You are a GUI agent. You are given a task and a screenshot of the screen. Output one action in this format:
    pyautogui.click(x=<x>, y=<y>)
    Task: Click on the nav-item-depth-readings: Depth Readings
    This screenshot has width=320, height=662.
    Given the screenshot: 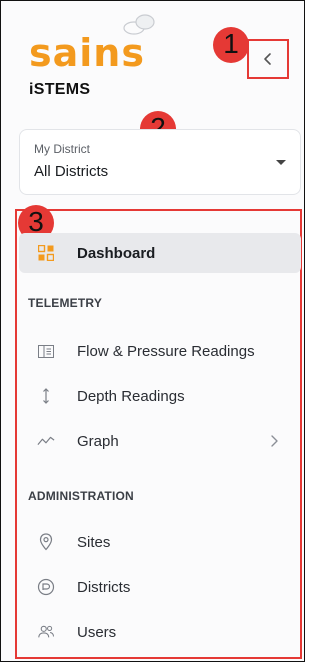 What is the action you would take?
    pyautogui.click(x=160, y=396)
    